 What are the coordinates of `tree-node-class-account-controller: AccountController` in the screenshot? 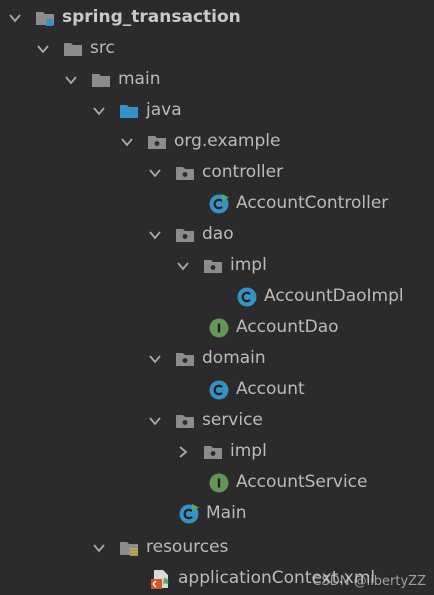 It's located at (217, 203).